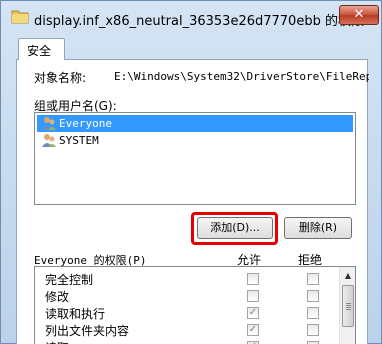 The height and width of the screenshot is (344, 382). What do you see at coordinates (57, 297) in the screenshot?
I see `permission-name: 修改` at bounding box center [57, 297].